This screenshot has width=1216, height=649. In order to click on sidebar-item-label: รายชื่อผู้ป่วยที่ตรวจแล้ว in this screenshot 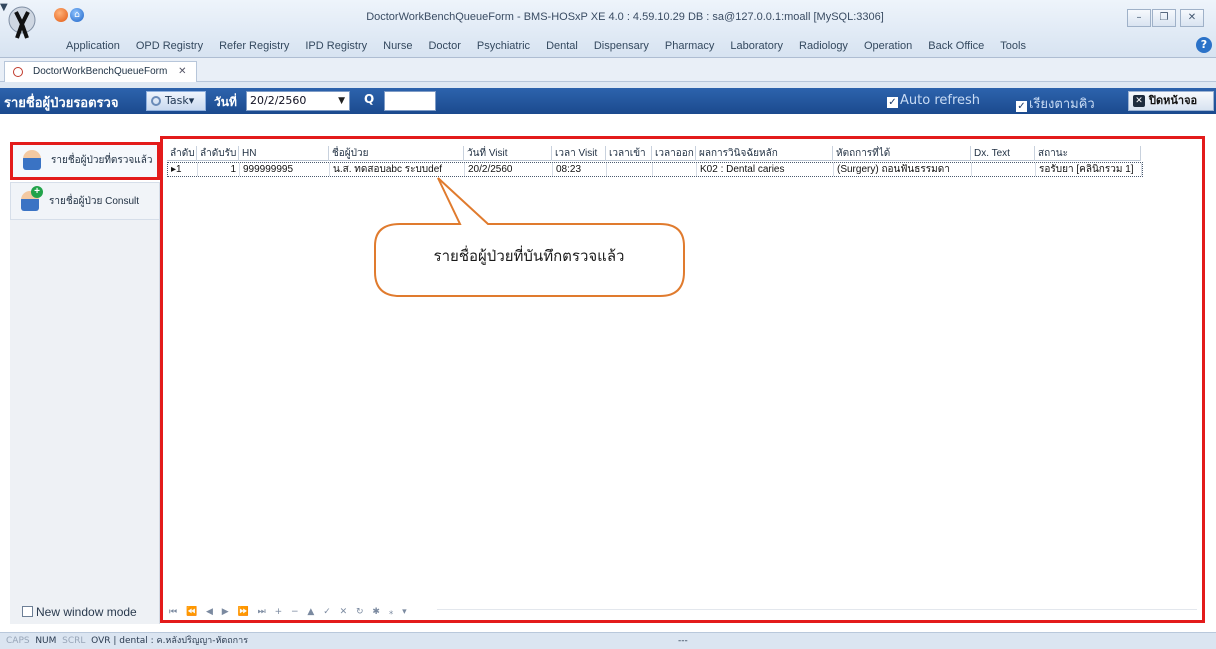, I will do `click(102, 160)`.